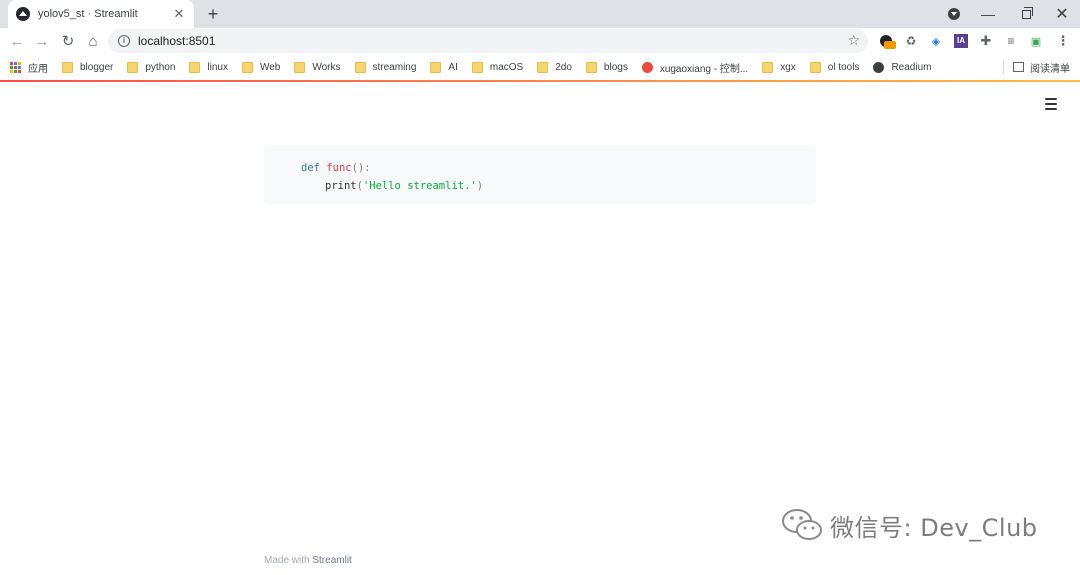 The height and width of the screenshot is (575, 1080). Describe the element at coordinates (341, 186) in the screenshot. I see `code-call: print` at that location.